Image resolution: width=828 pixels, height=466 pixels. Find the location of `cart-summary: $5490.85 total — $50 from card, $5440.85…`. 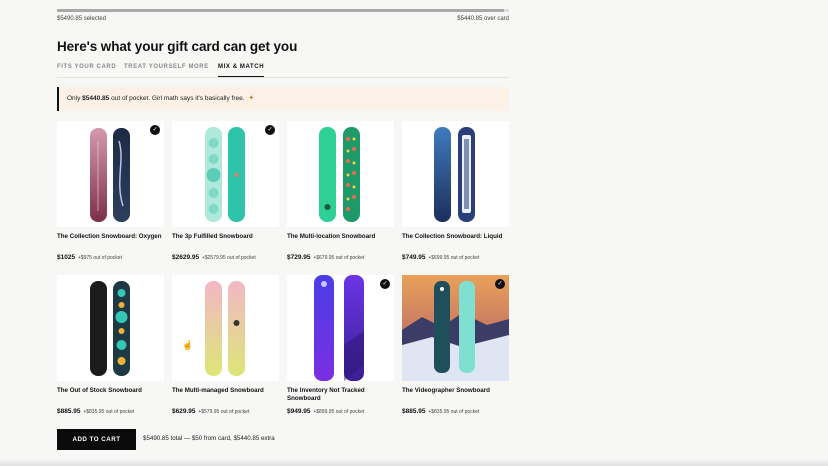

cart-summary: $5490.85 total — $50 from card, $5440.85… is located at coordinates (209, 438).